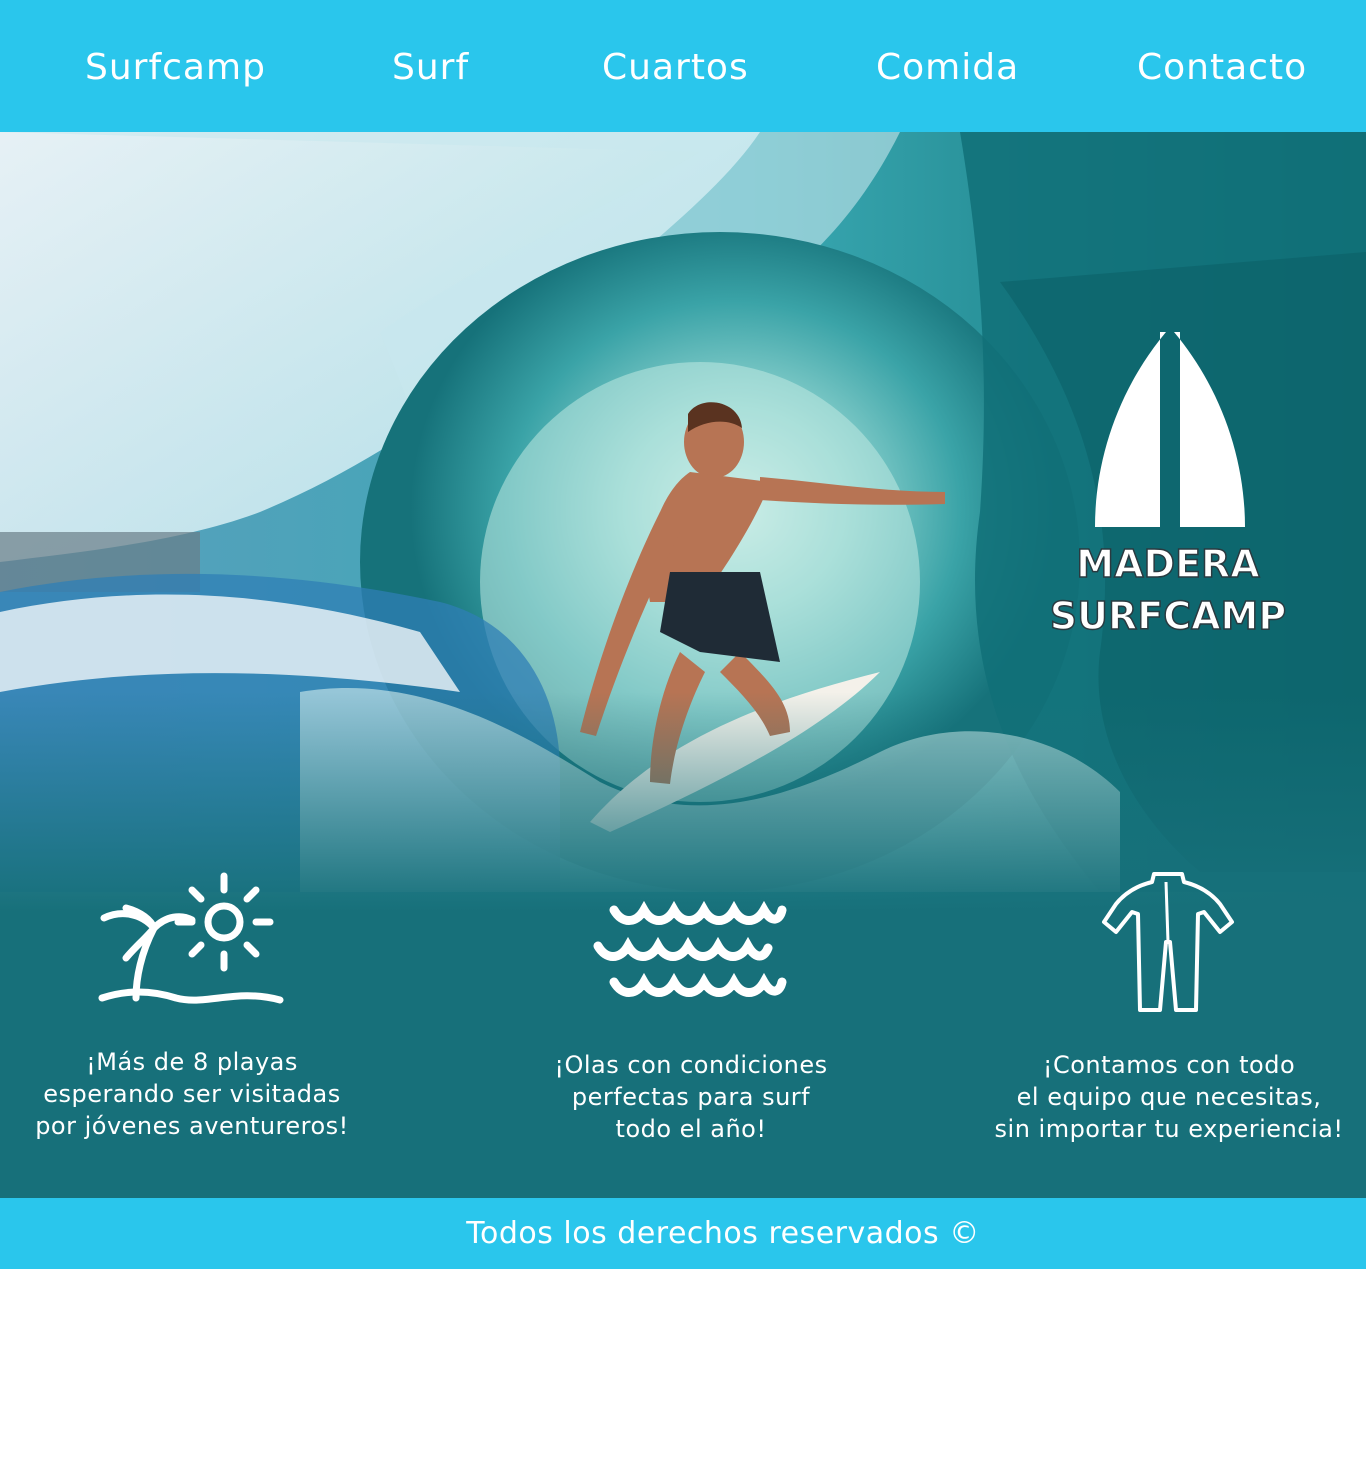 This screenshot has height=1480, width=1366. I want to click on top-navigation: Surfcamp Surf Cuartos Comida Contacto, so click(683, 66).